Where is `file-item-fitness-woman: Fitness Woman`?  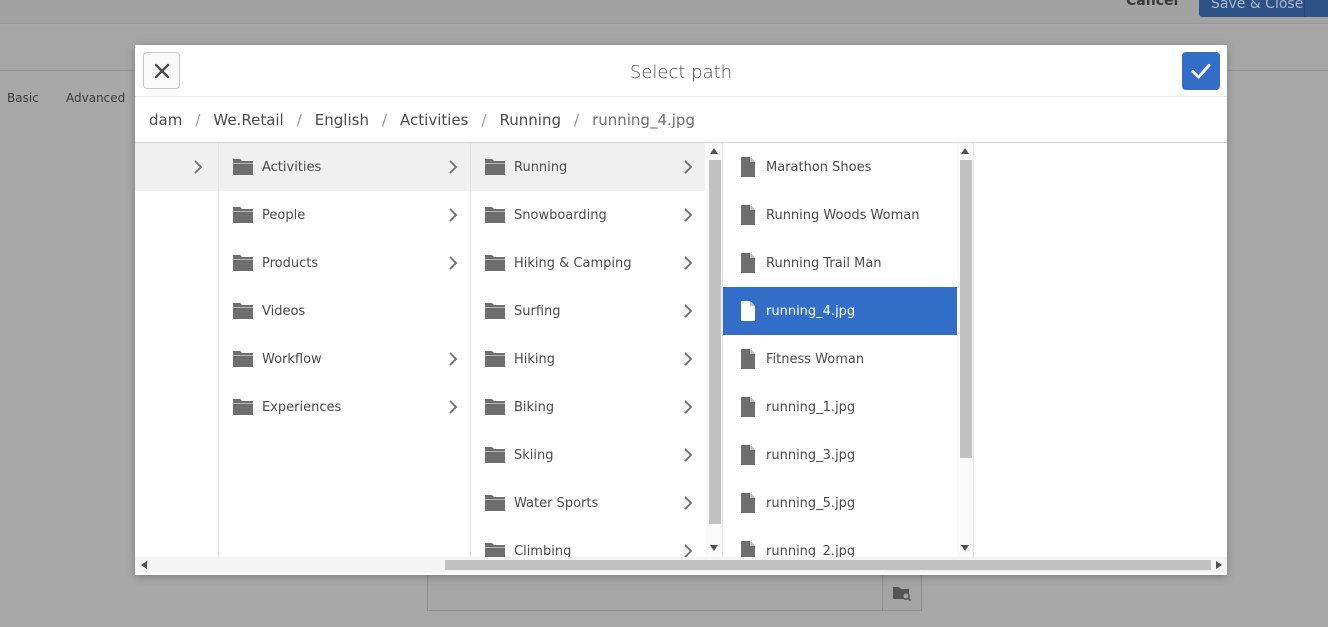
file-item-fitness-woman: Fitness Woman is located at coordinates (840, 359).